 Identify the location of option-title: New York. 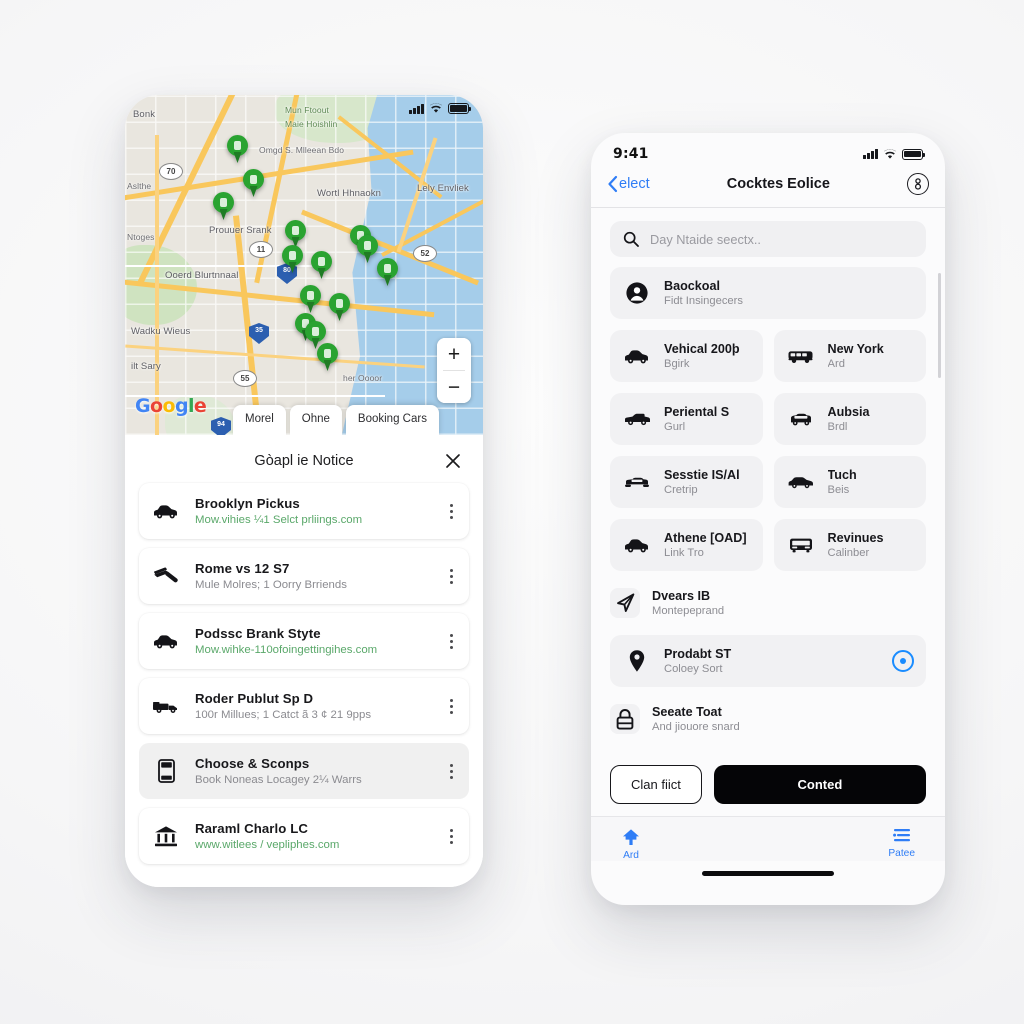
(855, 349).